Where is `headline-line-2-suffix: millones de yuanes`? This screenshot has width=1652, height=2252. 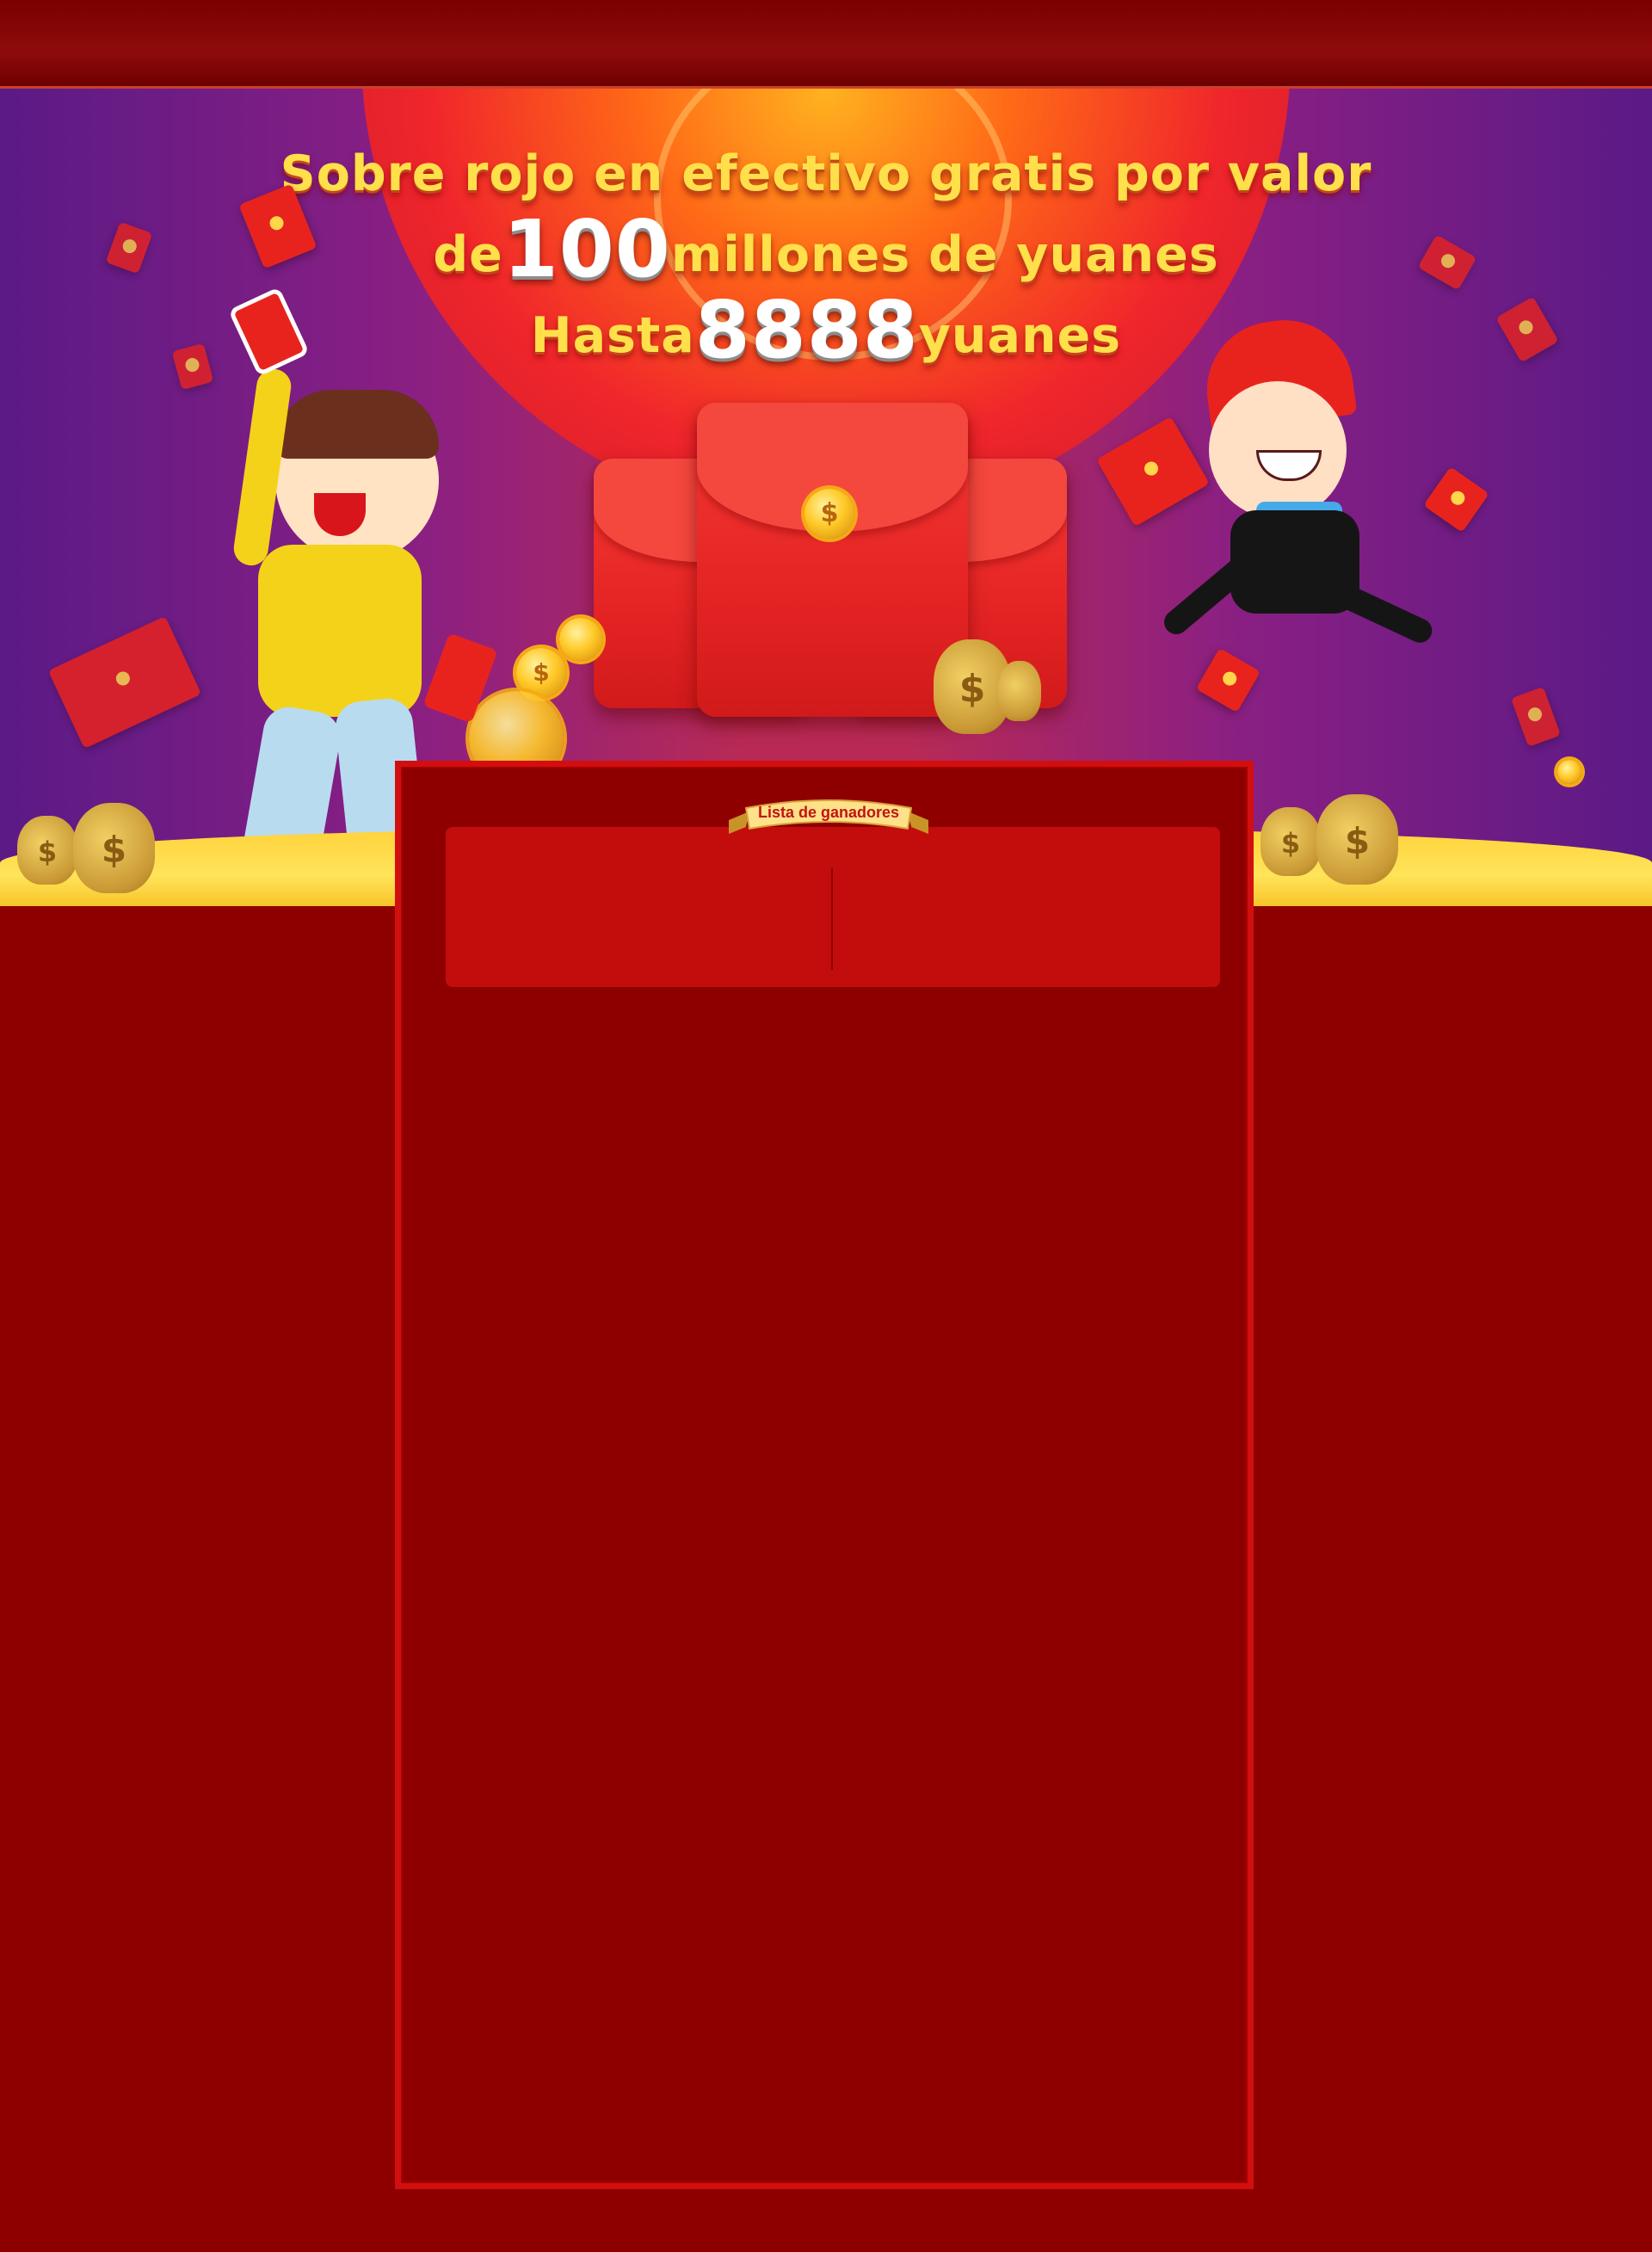
headline-line-2-suffix: millones de yuanes is located at coordinates (945, 254).